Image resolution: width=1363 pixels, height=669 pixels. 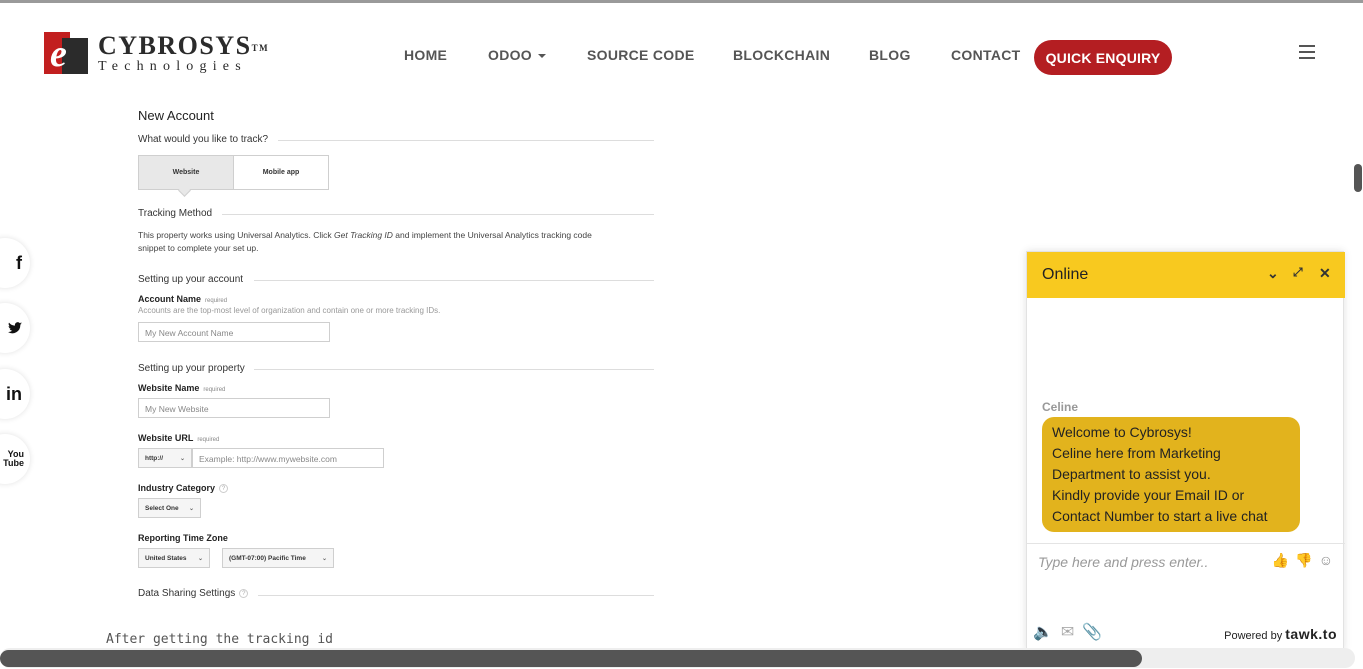 What do you see at coordinates (234, 332) in the screenshot?
I see `account-name-input: My New Account Name` at bounding box center [234, 332].